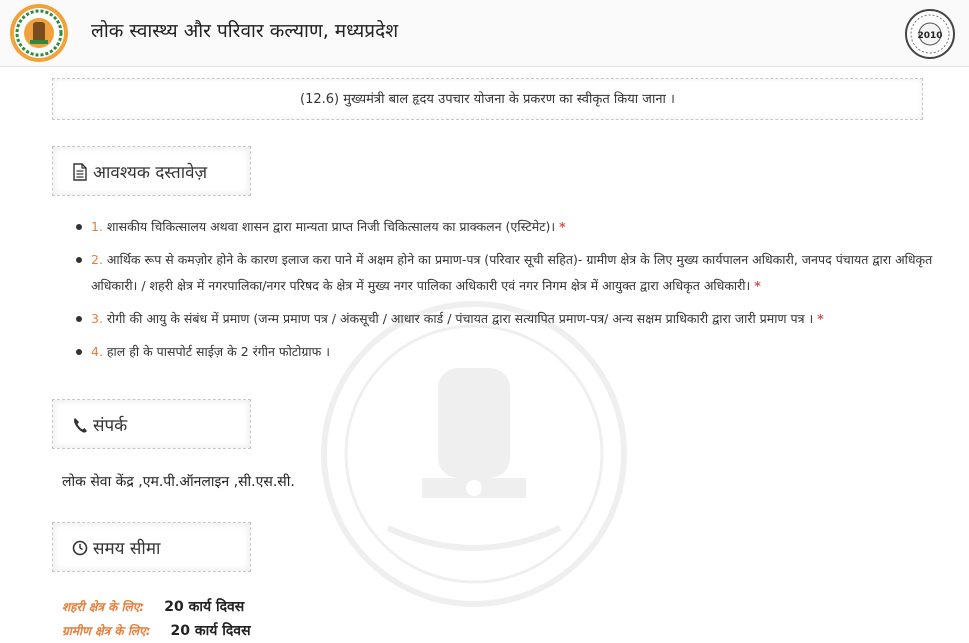 The height and width of the screenshot is (643, 969). I want to click on timeline-heading: समय सीमा, so click(127, 549).